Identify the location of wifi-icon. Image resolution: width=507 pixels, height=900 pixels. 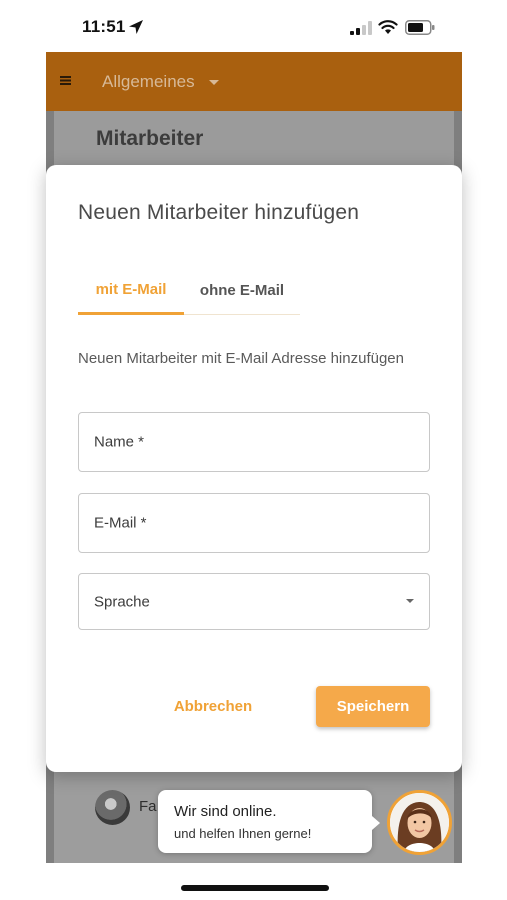
(388, 27).